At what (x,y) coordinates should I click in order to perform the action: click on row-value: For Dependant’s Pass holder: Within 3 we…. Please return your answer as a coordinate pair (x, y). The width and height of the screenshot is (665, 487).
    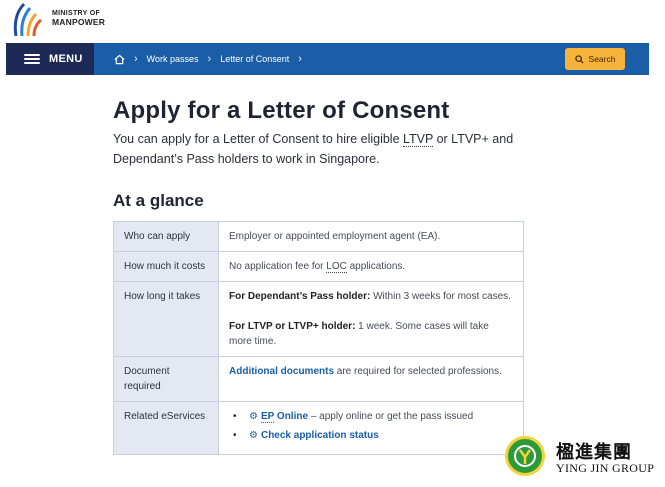
    Looking at the image, I should click on (371, 319).